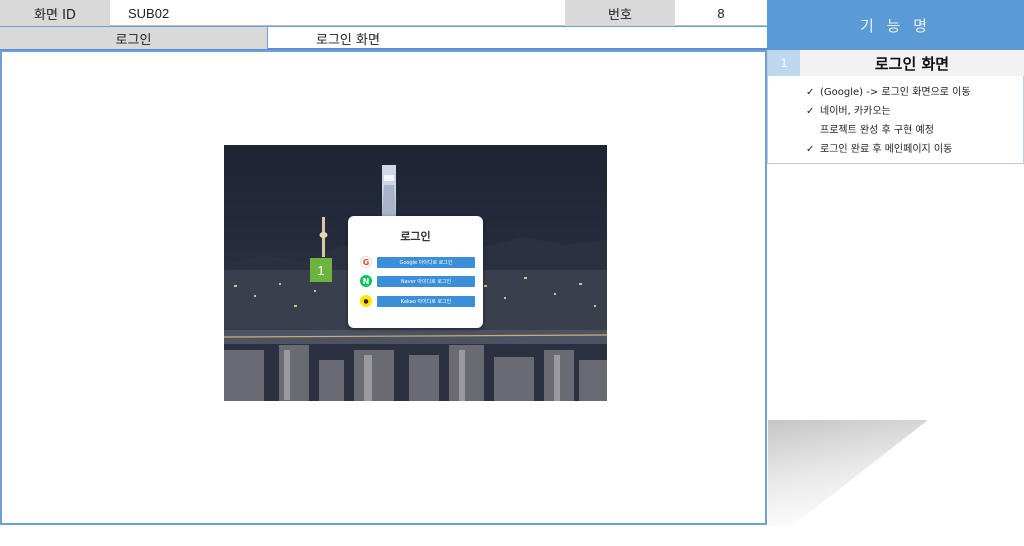  I want to click on panel-shadow, so click(848, 473).